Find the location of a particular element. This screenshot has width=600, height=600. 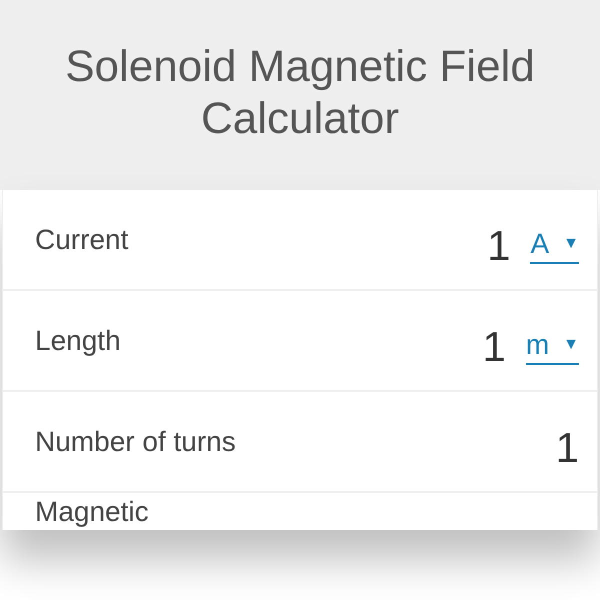

field-label: Number of turns is located at coordinates (135, 442).